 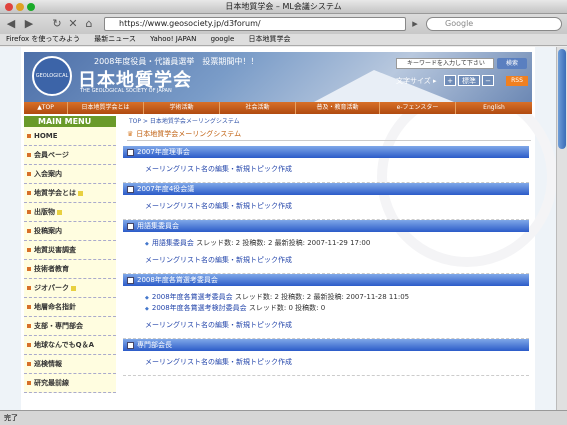 What do you see at coordinates (70, 155) in the screenshot?
I see `sidebar-item-members: 会員ページ` at bounding box center [70, 155].